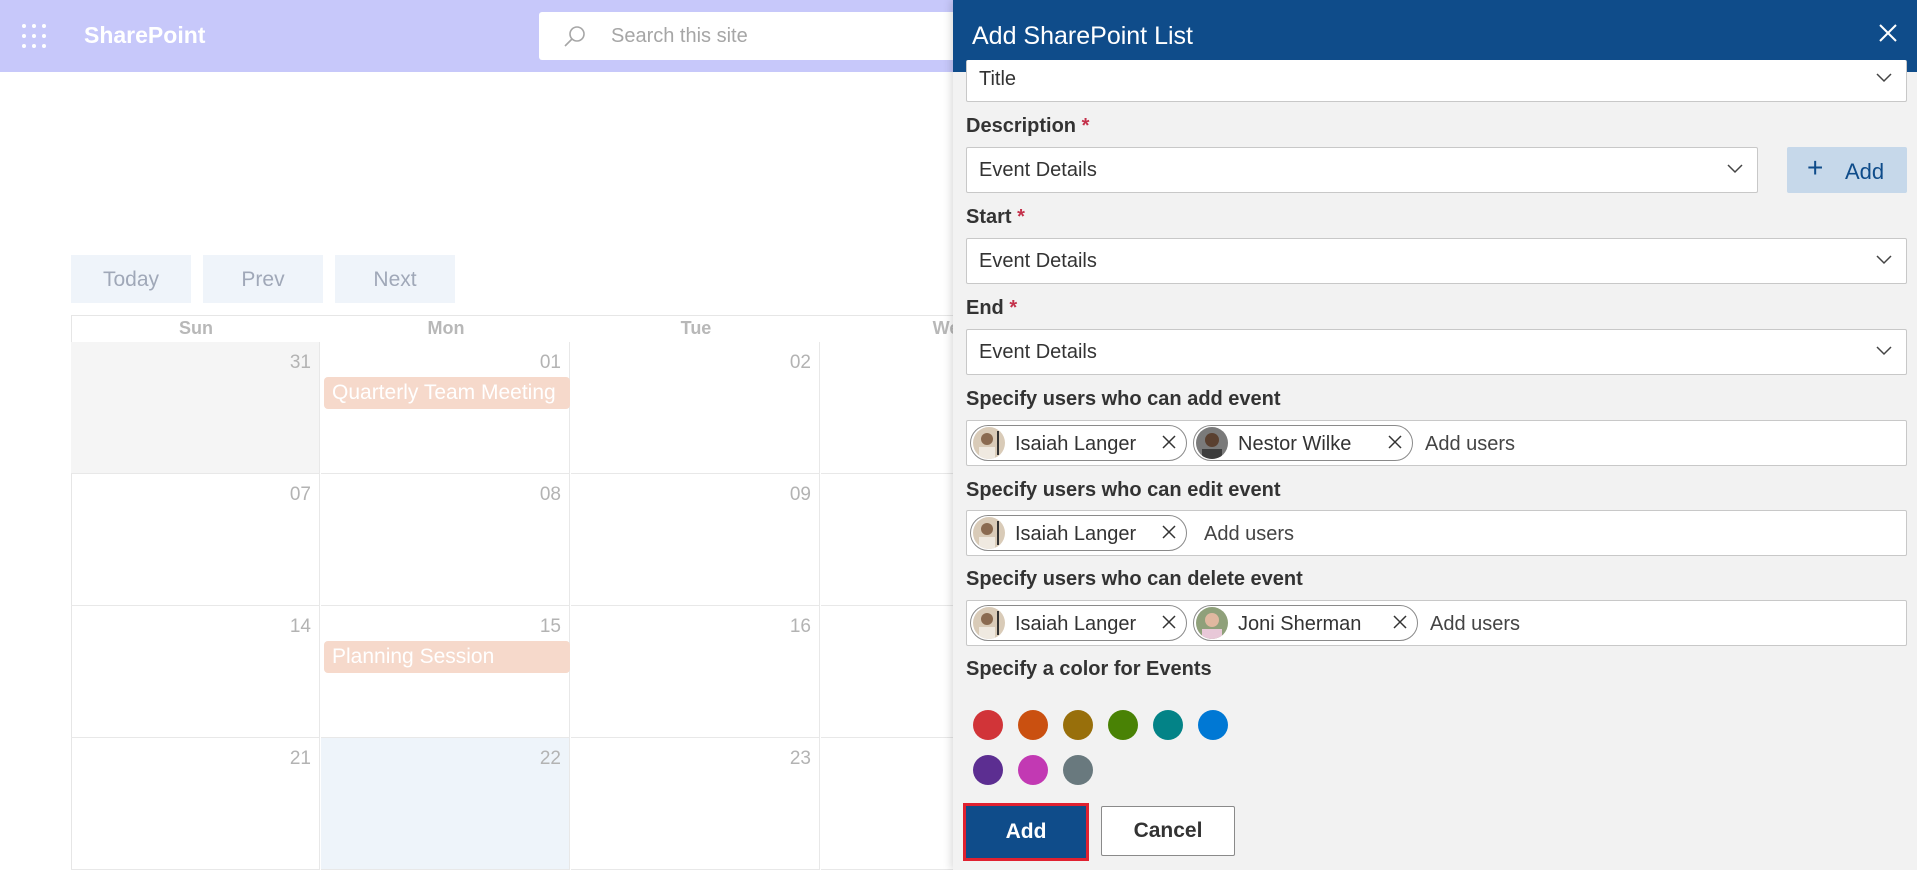 The height and width of the screenshot is (870, 1917). I want to click on calendar-day: 23, so click(695, 804).